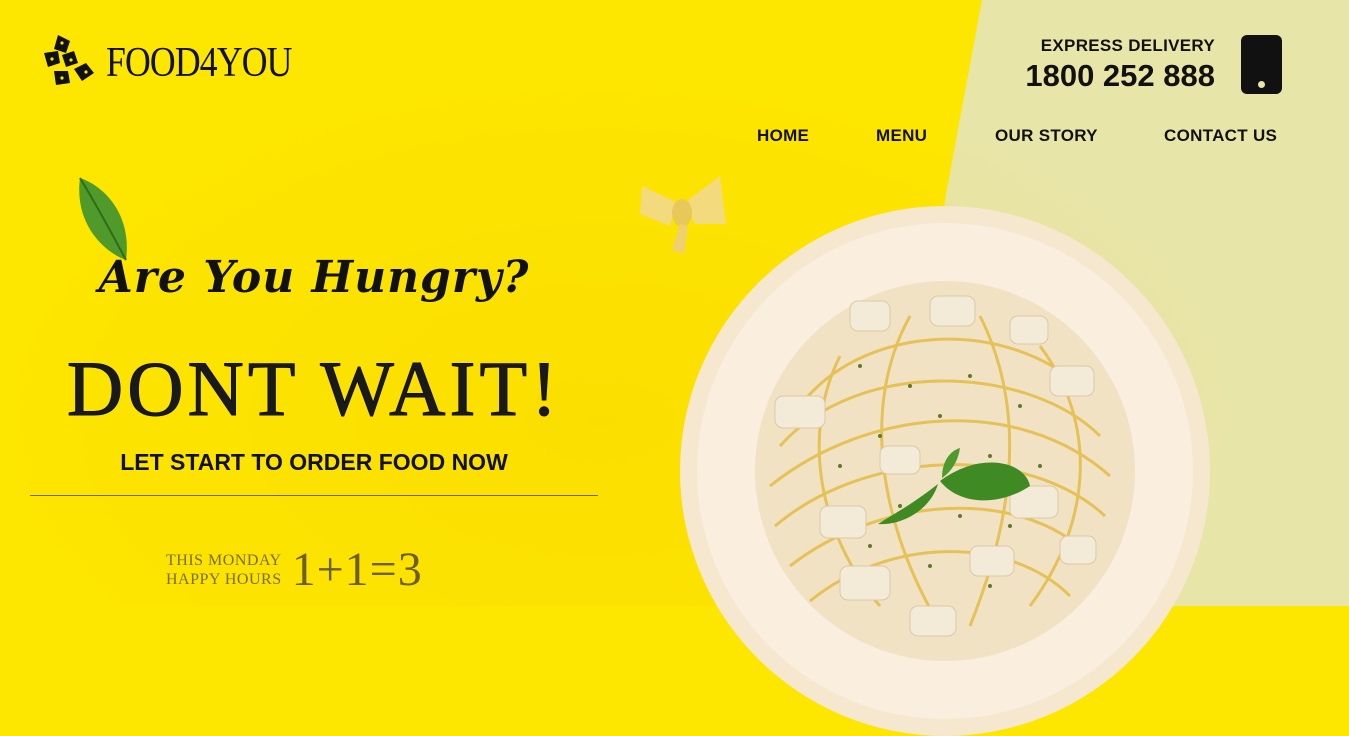 The width and height of the screenshot is (1349, 736). I want to click on brand-name: FOOD4YOU, so click(199, 63).